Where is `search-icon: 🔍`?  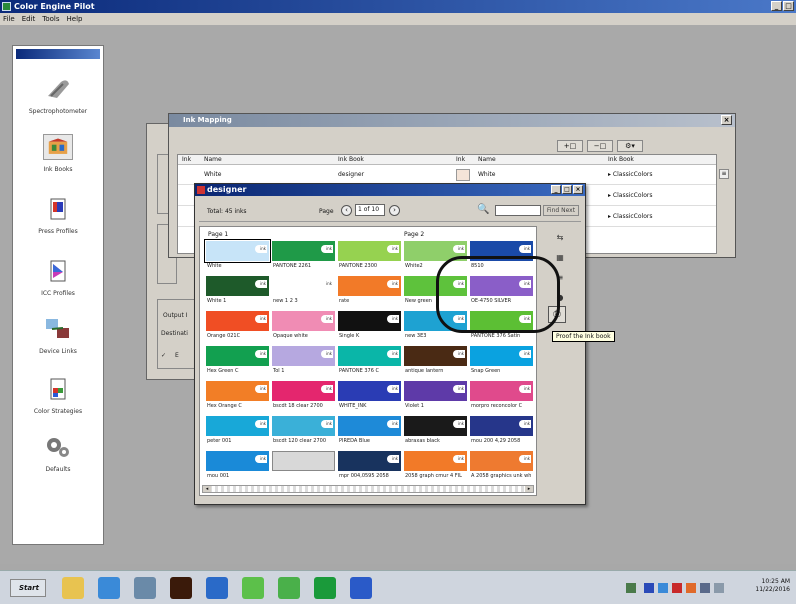 search-icon: 🔍 is located at coordinates (483, 209).